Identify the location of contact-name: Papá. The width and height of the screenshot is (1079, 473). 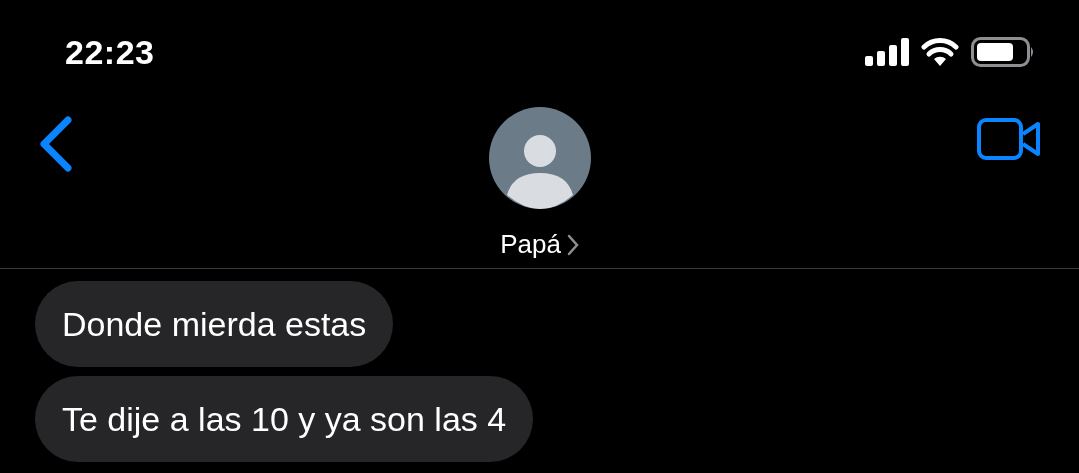
(530, 244).